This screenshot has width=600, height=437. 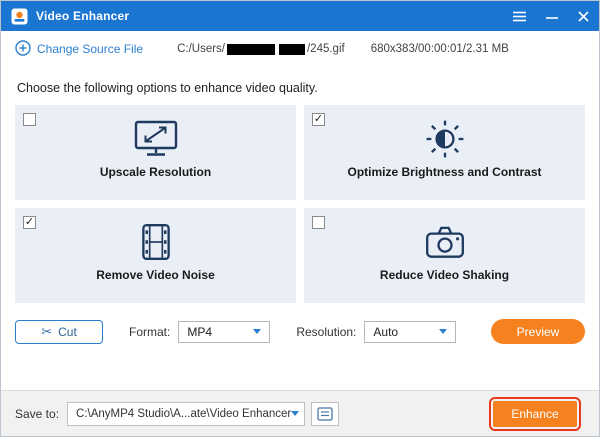 What do you see at coordinates (445, 242) in the screenshot?
I see `camera-icon` at bounding box center [445, 242].